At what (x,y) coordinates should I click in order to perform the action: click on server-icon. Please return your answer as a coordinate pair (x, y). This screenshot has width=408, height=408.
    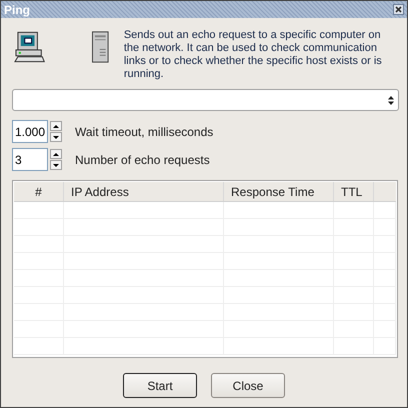
    Looking at the image, I should click on (100, 47).